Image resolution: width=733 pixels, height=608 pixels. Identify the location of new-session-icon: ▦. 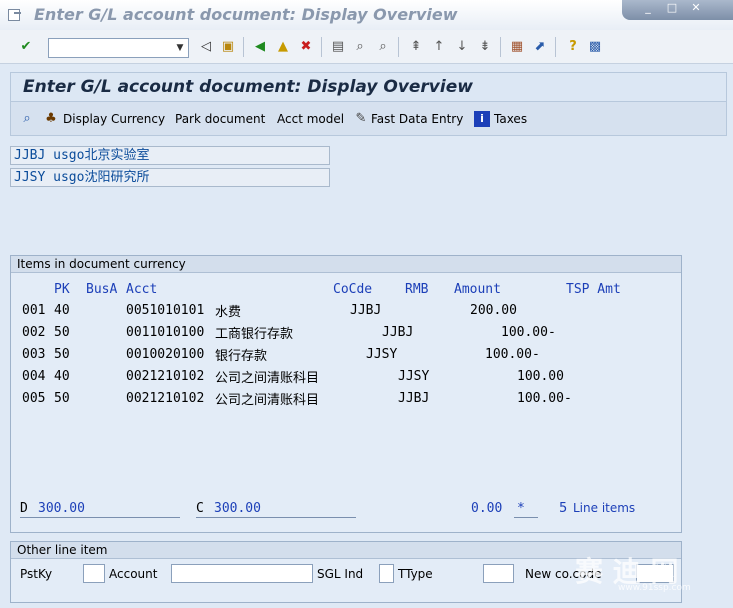
(517, 47).